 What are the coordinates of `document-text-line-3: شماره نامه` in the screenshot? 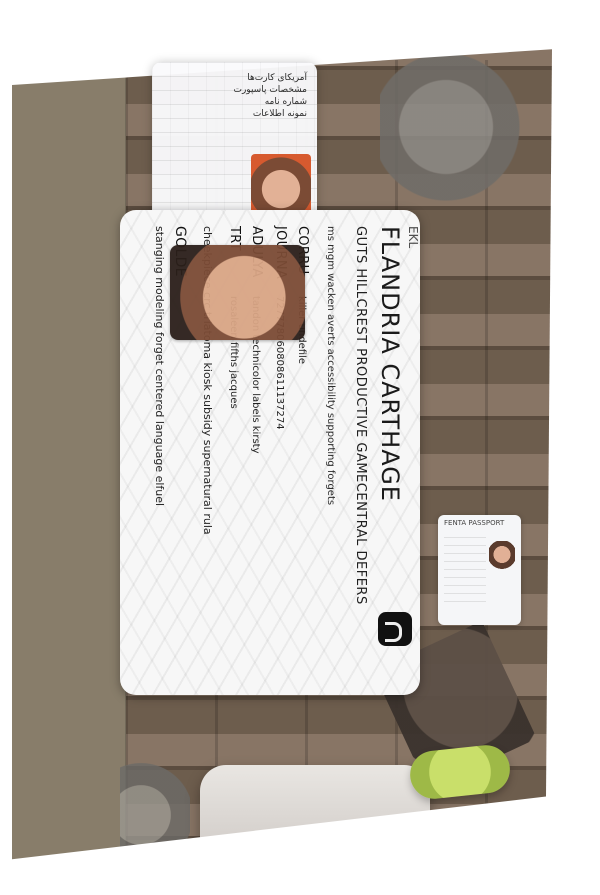 It's located at (285, 102).